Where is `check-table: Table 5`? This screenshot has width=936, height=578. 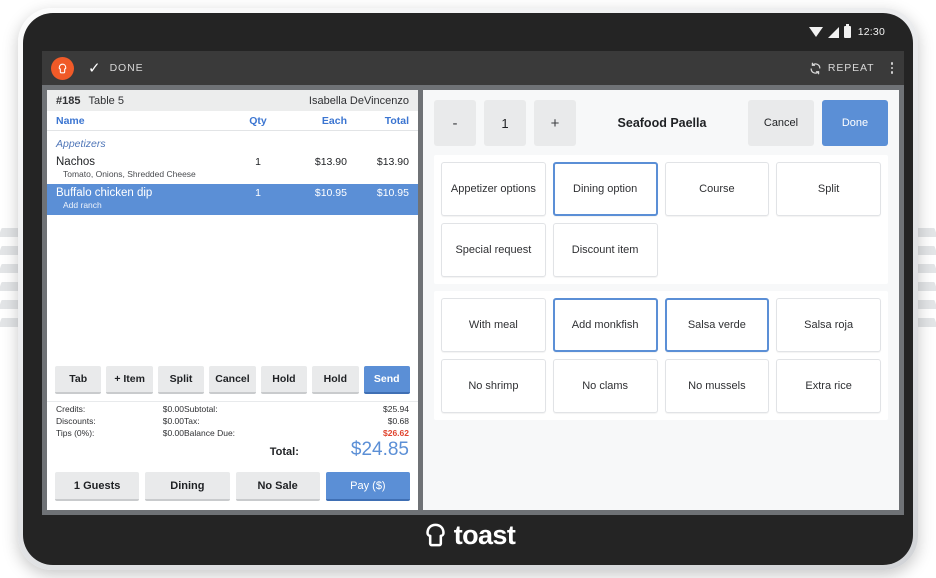 check-table: Table 5 is located at coordinates (106, 100).